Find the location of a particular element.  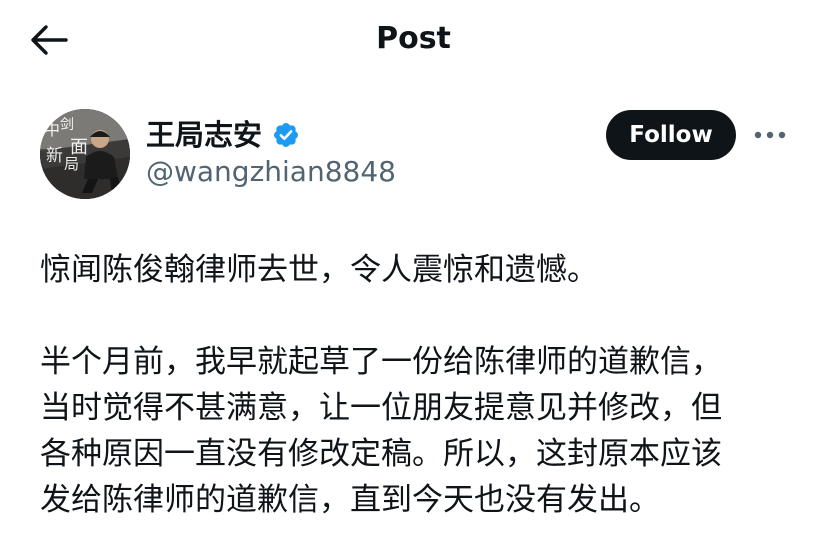

more-options-icon is located at coordinates (770, 135).